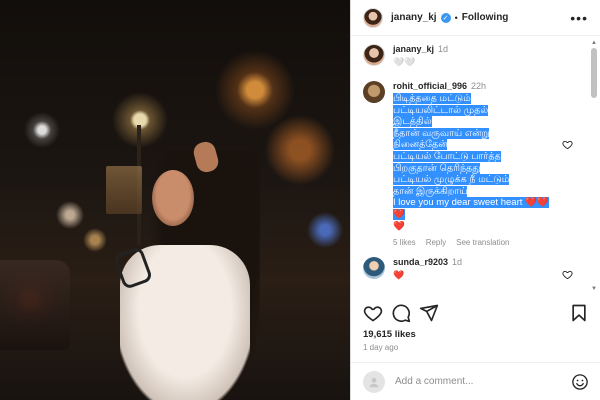  What do you see at coordinates (432, 98) in the screenshot?
I see `comment-line: பிடித்ததை மட்டும்` at bounding box center [432, 98].